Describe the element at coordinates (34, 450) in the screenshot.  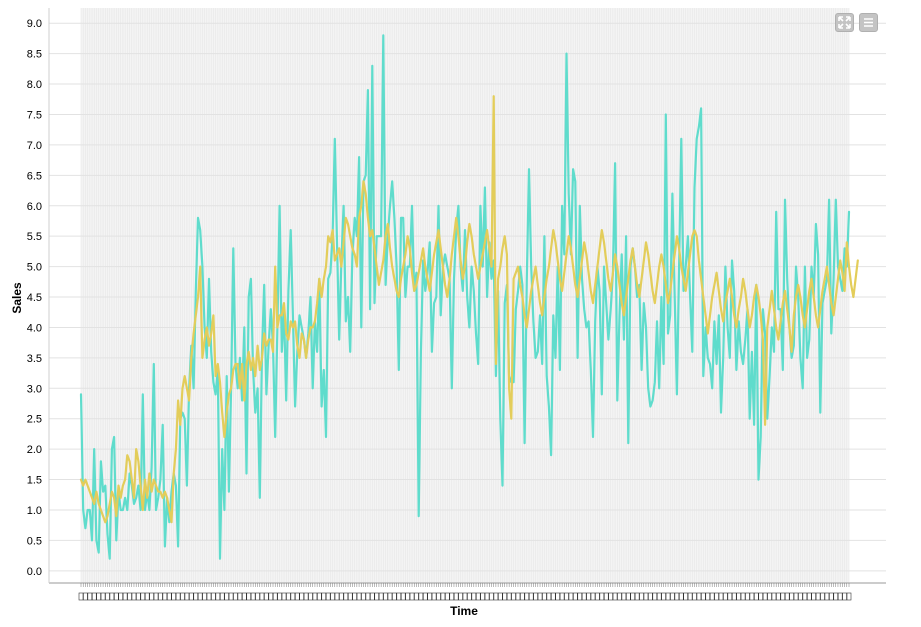
I see `y-tick-label: 2.0` at that location.